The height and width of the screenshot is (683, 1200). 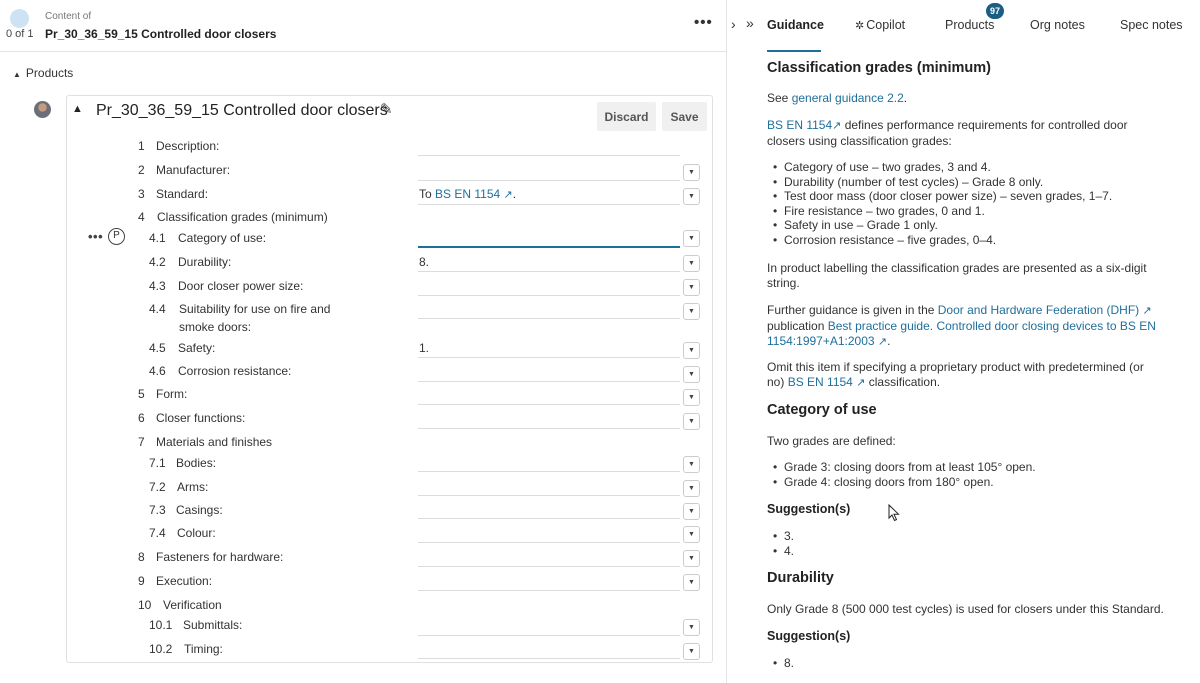 What do you see at coordinates (220, 371) in the screenshot?
I see `spec-row-label: 4.6 Corrosion resistance:` at bounding box center [220, 371].